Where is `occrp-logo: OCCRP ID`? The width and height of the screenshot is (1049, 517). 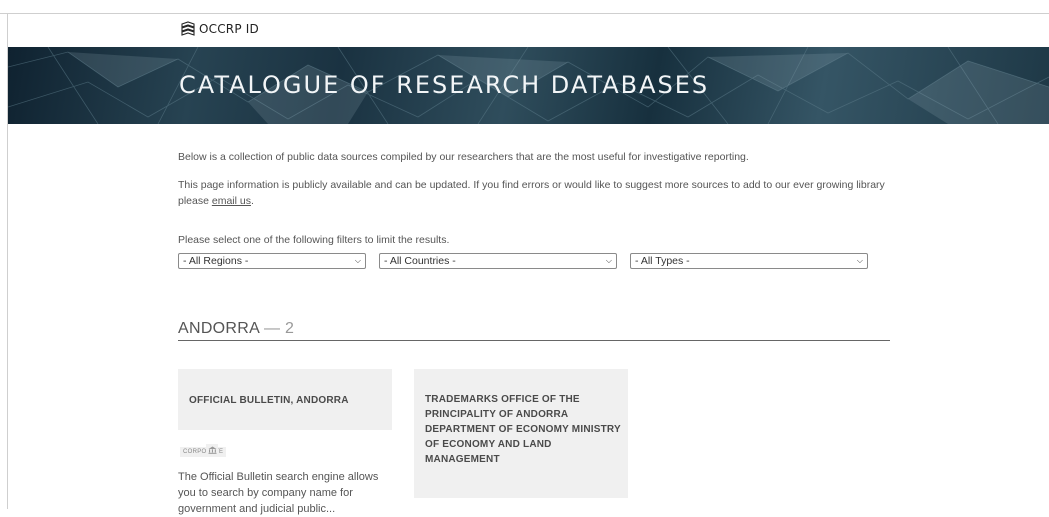
occrp-logo: OCCRP ID is located at coordinates (219, 29).